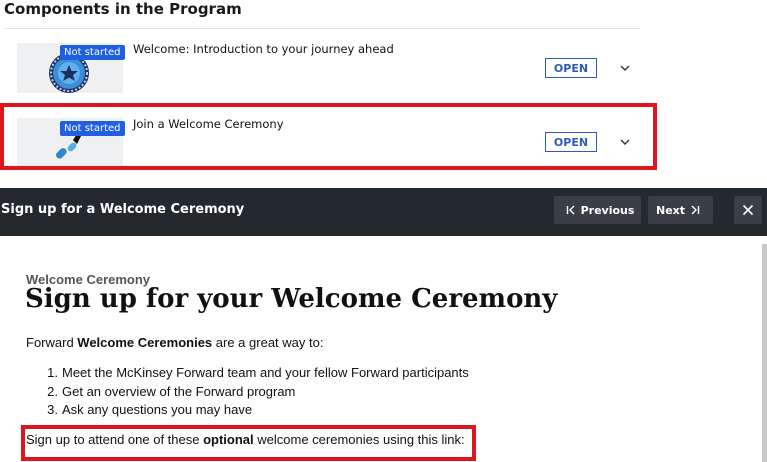 The height and width of the screenshot is (462, 767). I want to click on previous-label: Previous, so click(607, 210).